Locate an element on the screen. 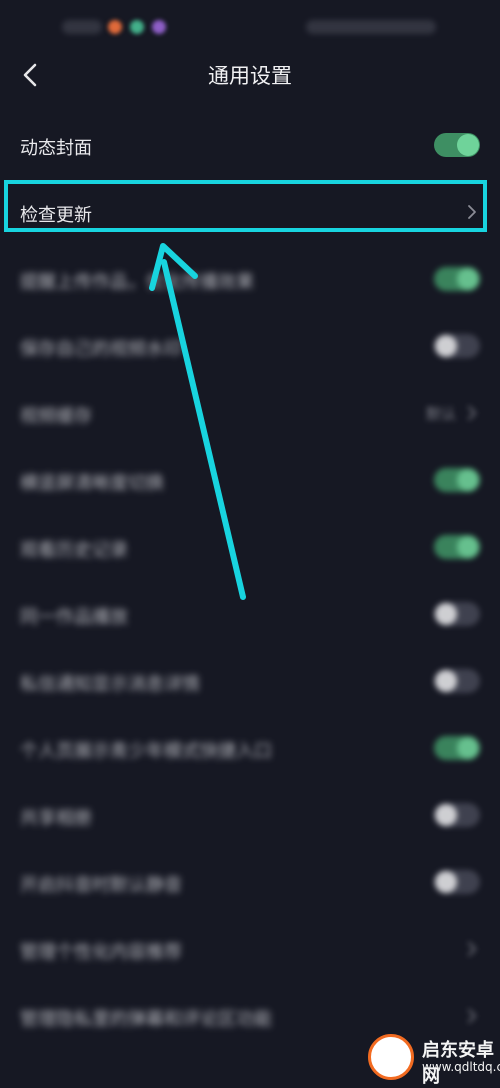 This screenshot has width=500, height=1088. page-title: 通用设置 is located at coordinates (250, 76).